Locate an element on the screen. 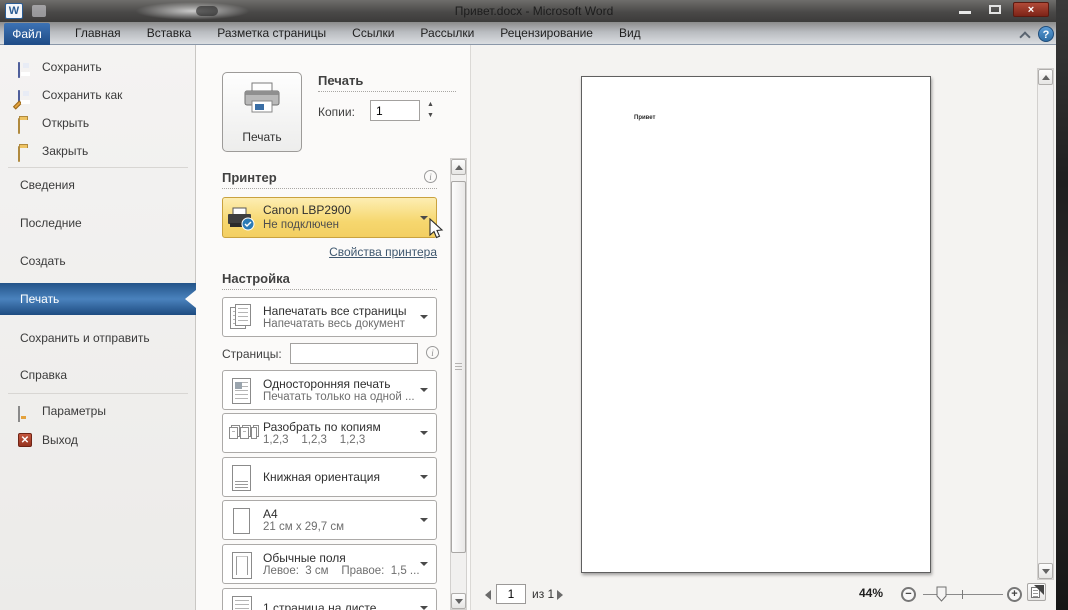 The width and height of the screenshot is (1068, 610). pages-info-icon: i is located at coordinates (432, 352).